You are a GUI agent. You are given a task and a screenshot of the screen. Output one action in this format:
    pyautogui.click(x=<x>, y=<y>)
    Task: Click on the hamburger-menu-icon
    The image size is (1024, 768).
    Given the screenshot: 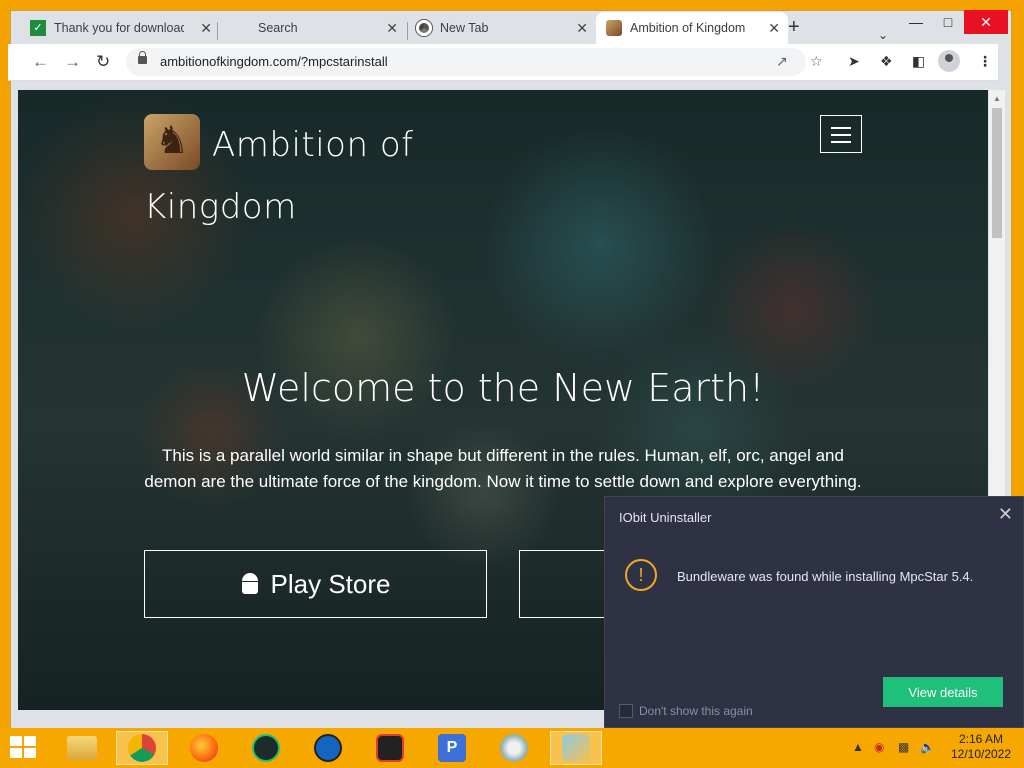 What is the action you would take?
    pyautogui.click(x=841, y=134)
    